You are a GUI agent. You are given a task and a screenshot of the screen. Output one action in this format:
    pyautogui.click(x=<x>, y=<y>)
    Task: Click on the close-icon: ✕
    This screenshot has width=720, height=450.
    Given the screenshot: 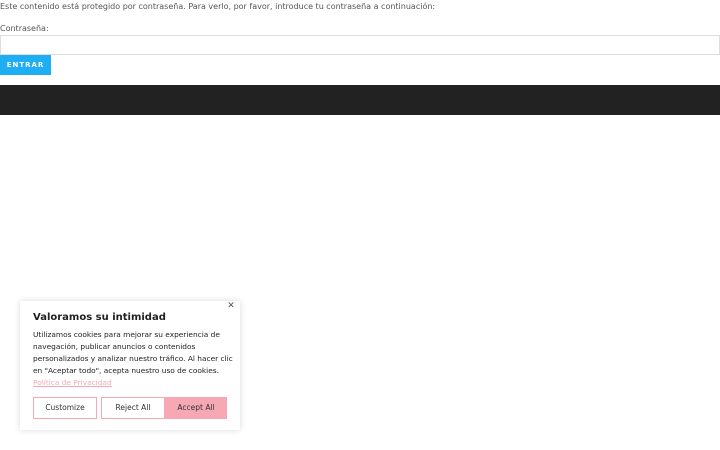 What is the action you would take?
    pyautogui.click(x=231, y=306)
    